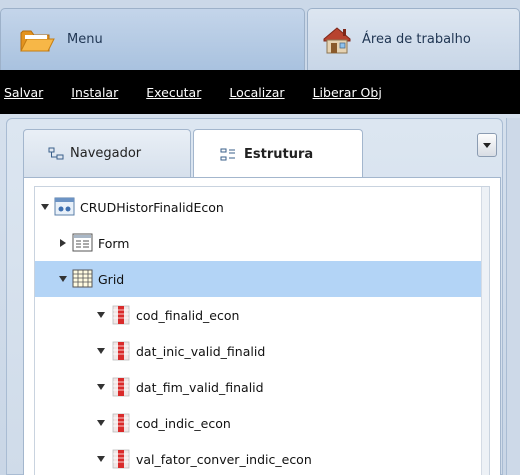 This screenshot has height=475, width=520. I want to click on form-icon, so click(83, 243).